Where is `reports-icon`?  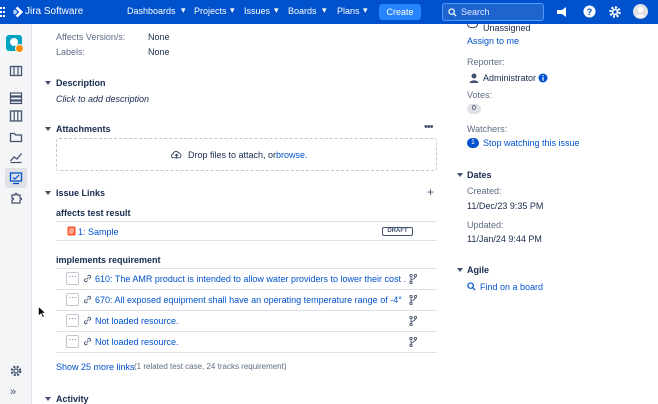
reports-icon is located at coordinates (16, 157).